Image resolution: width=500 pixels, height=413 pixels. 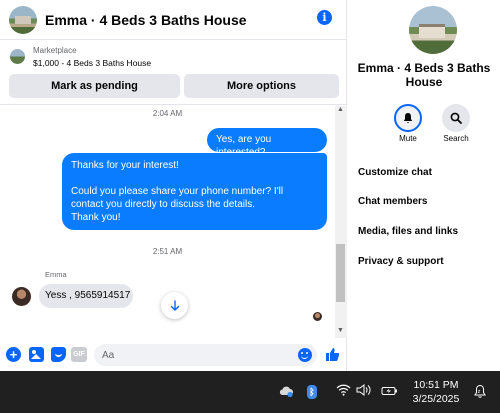 I want to click on read-receipt-avatar, so click(x=317, y=316).